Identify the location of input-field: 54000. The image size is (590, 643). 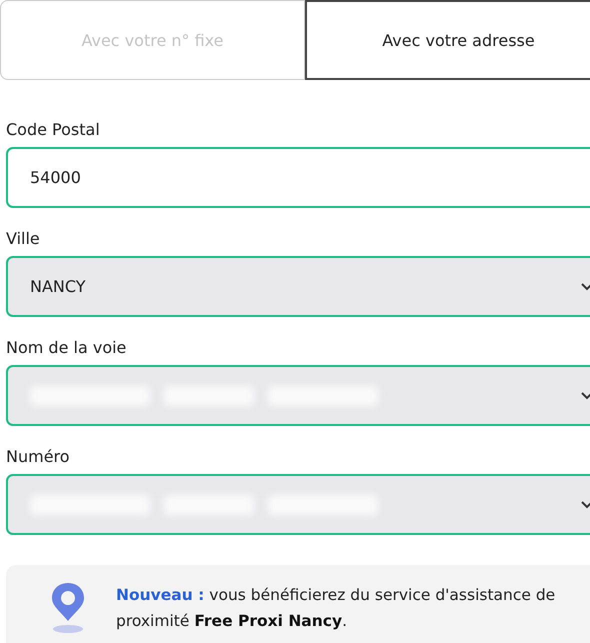
(298, 177).